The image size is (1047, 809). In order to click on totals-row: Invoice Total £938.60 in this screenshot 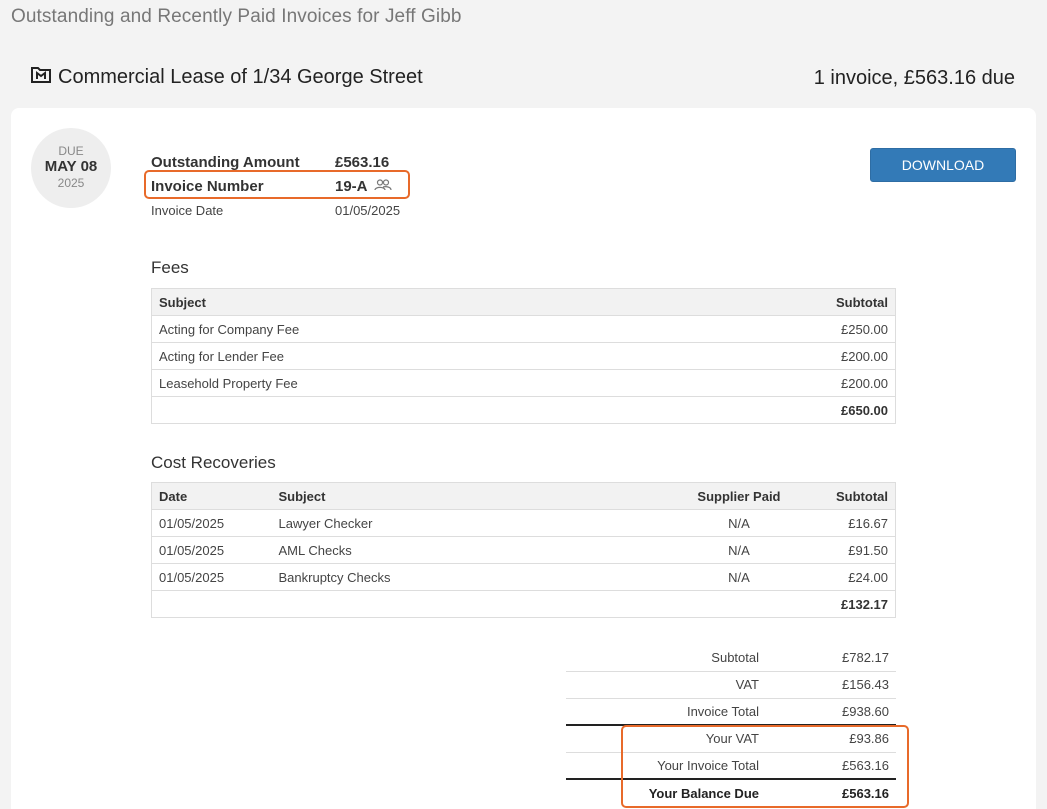, I will do `click(731, 712)`.